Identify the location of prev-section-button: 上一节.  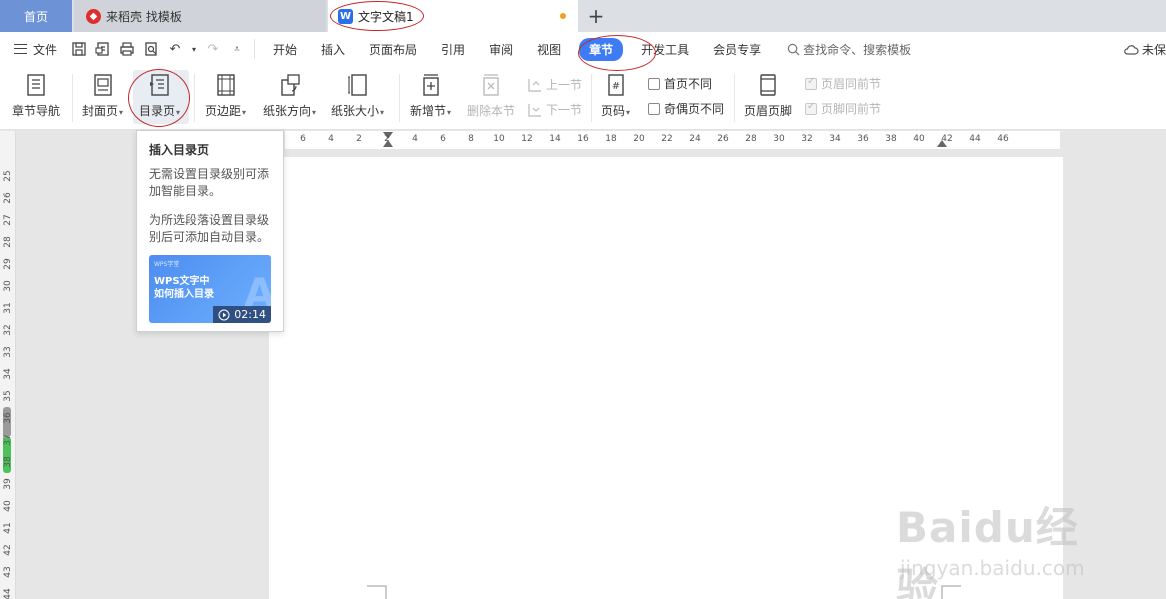
(554, 84).